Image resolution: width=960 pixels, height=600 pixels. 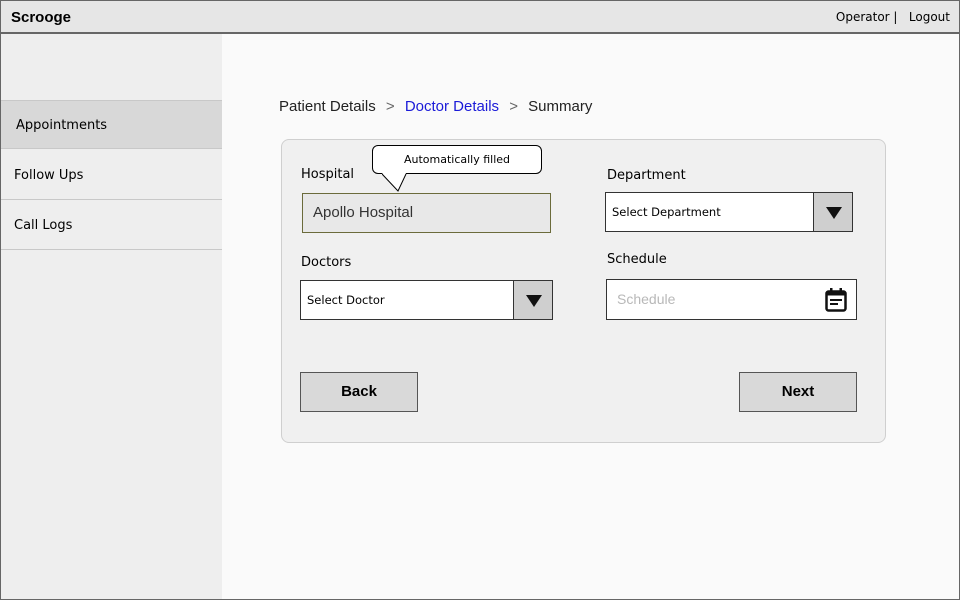 What do you see at coordinates (646, 299) in the screenshot?
I see `schedule-placeholder: Schedule` at bounding box center [646, 299].